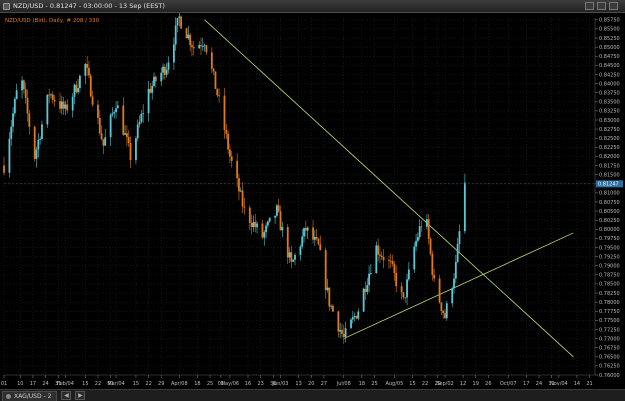  I want to click on time-tick-label: 01, so click(4, 384).